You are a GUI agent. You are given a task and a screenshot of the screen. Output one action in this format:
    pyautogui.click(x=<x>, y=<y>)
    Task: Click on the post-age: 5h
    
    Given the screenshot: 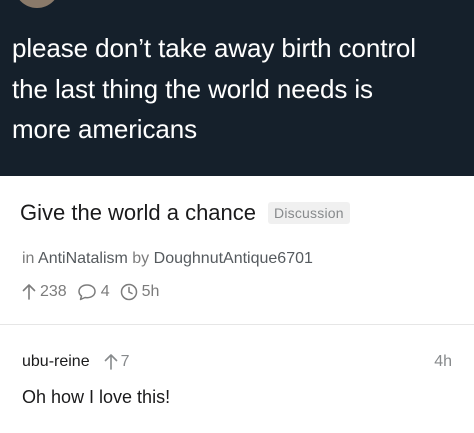 What is the action you would take?
    pyautogui.click(x=150, y=291)
    